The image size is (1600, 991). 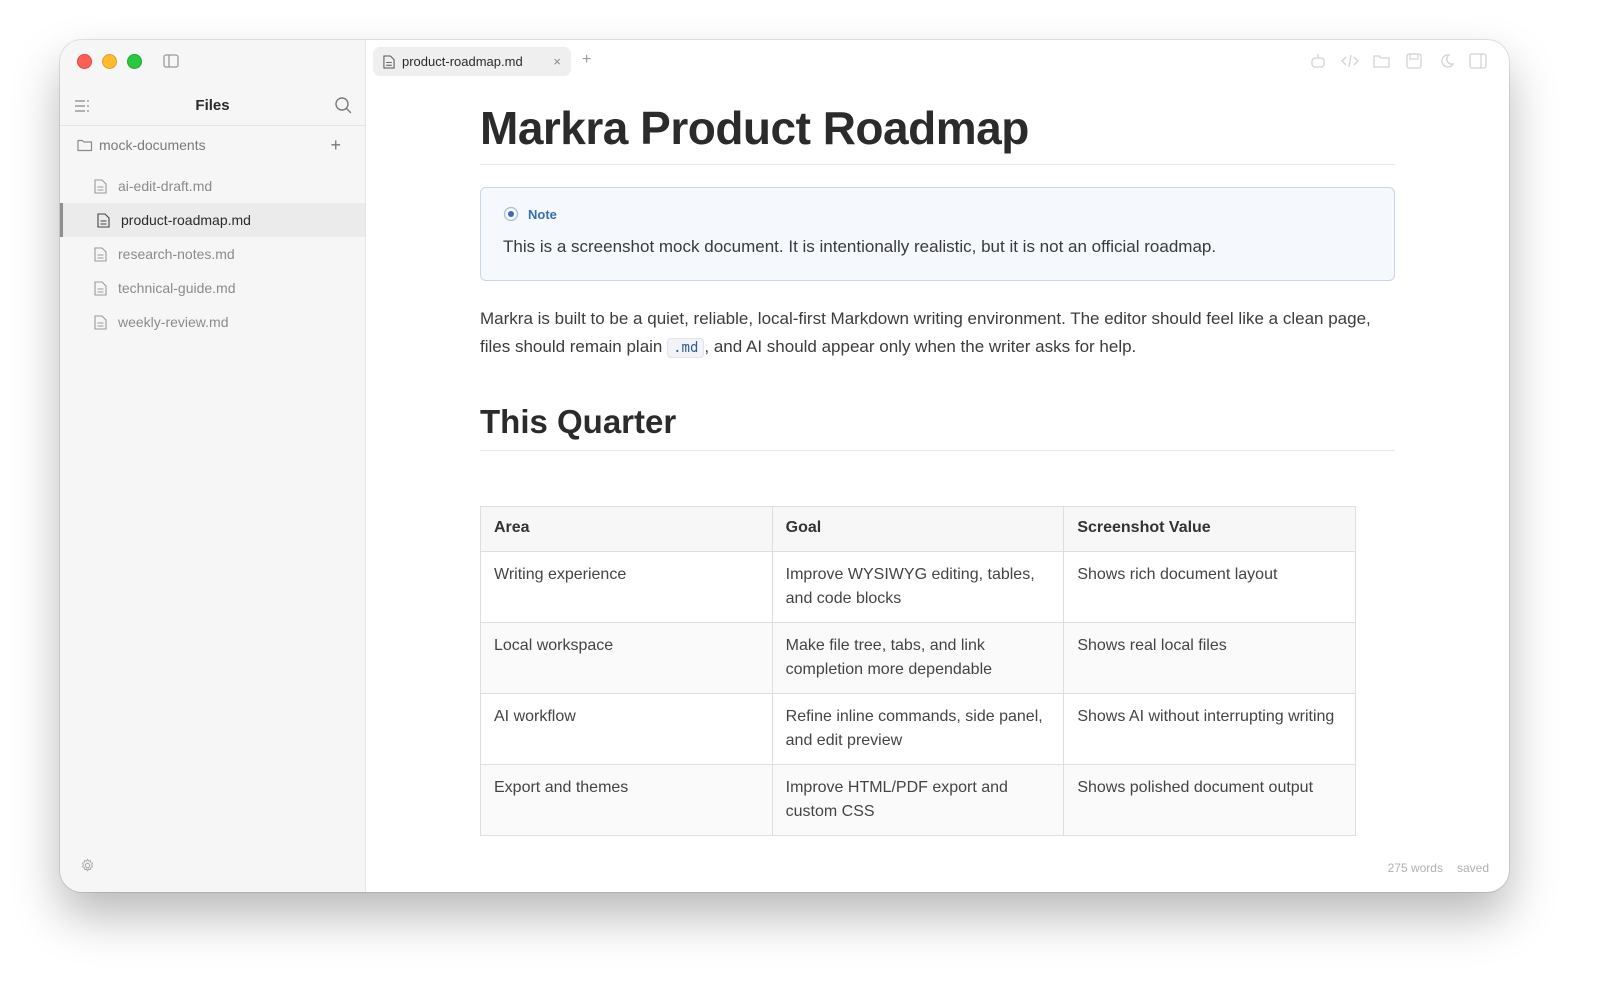 I want to click on file-item-weekly-review: weekly-review.md, so click(x=212, y=322).